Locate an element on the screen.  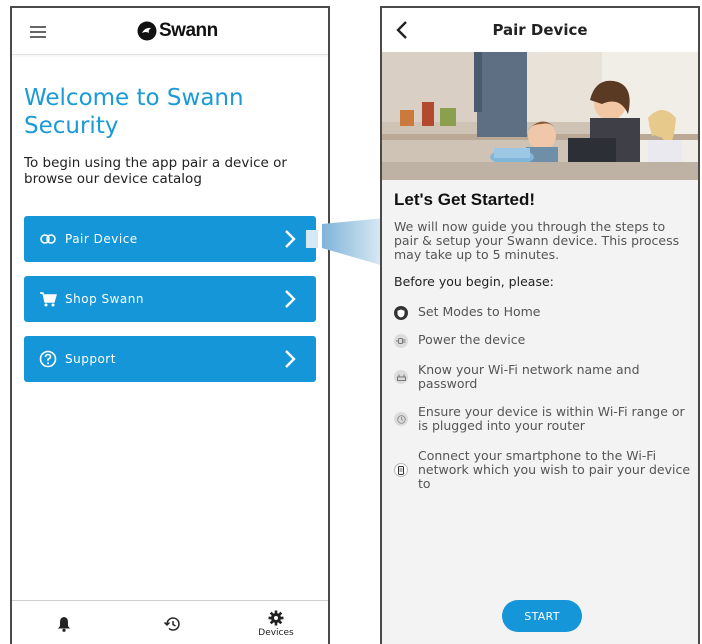
gear-icon is located at coordinates (276, 618).